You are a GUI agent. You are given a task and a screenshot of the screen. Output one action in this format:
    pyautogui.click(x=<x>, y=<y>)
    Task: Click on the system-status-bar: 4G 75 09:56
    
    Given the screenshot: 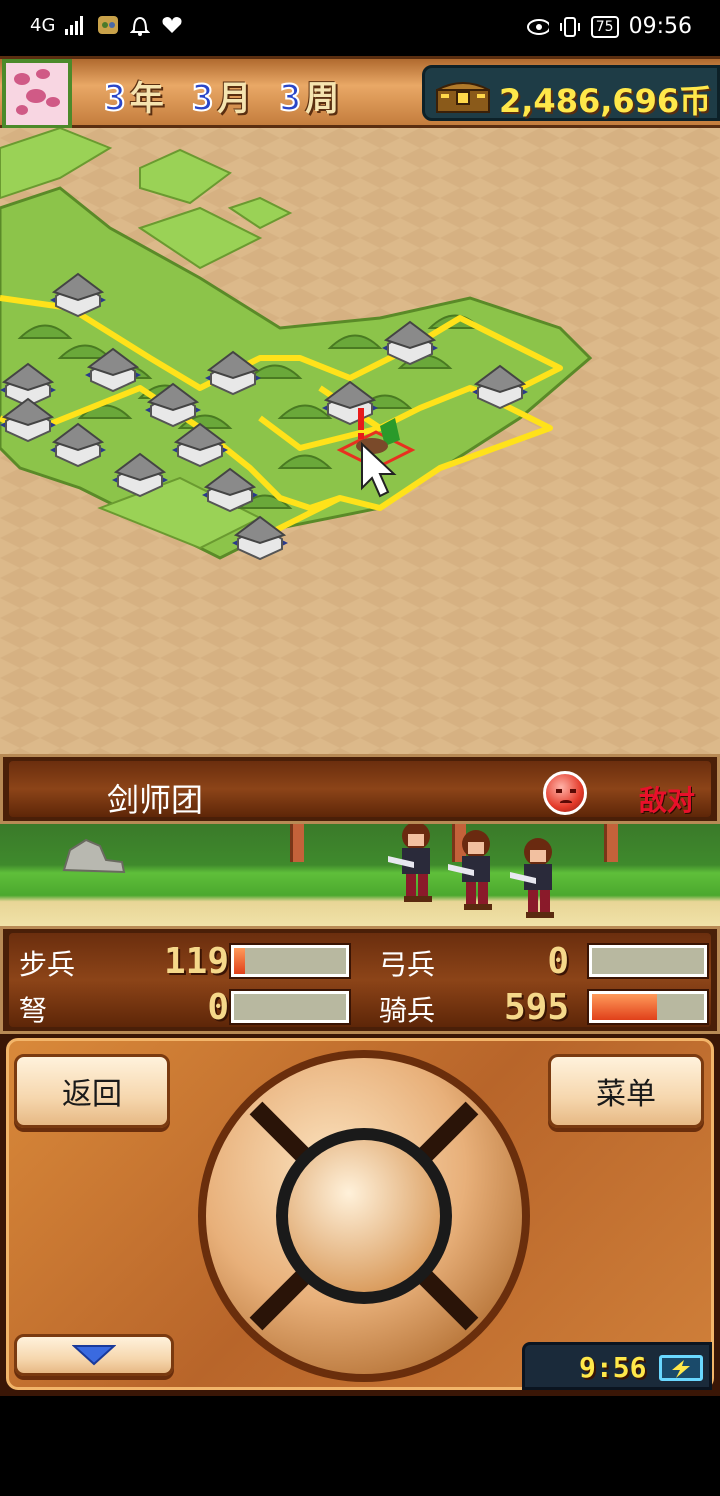 What is the action you would take?
    pyautogui.click(x=360, y=28)
    